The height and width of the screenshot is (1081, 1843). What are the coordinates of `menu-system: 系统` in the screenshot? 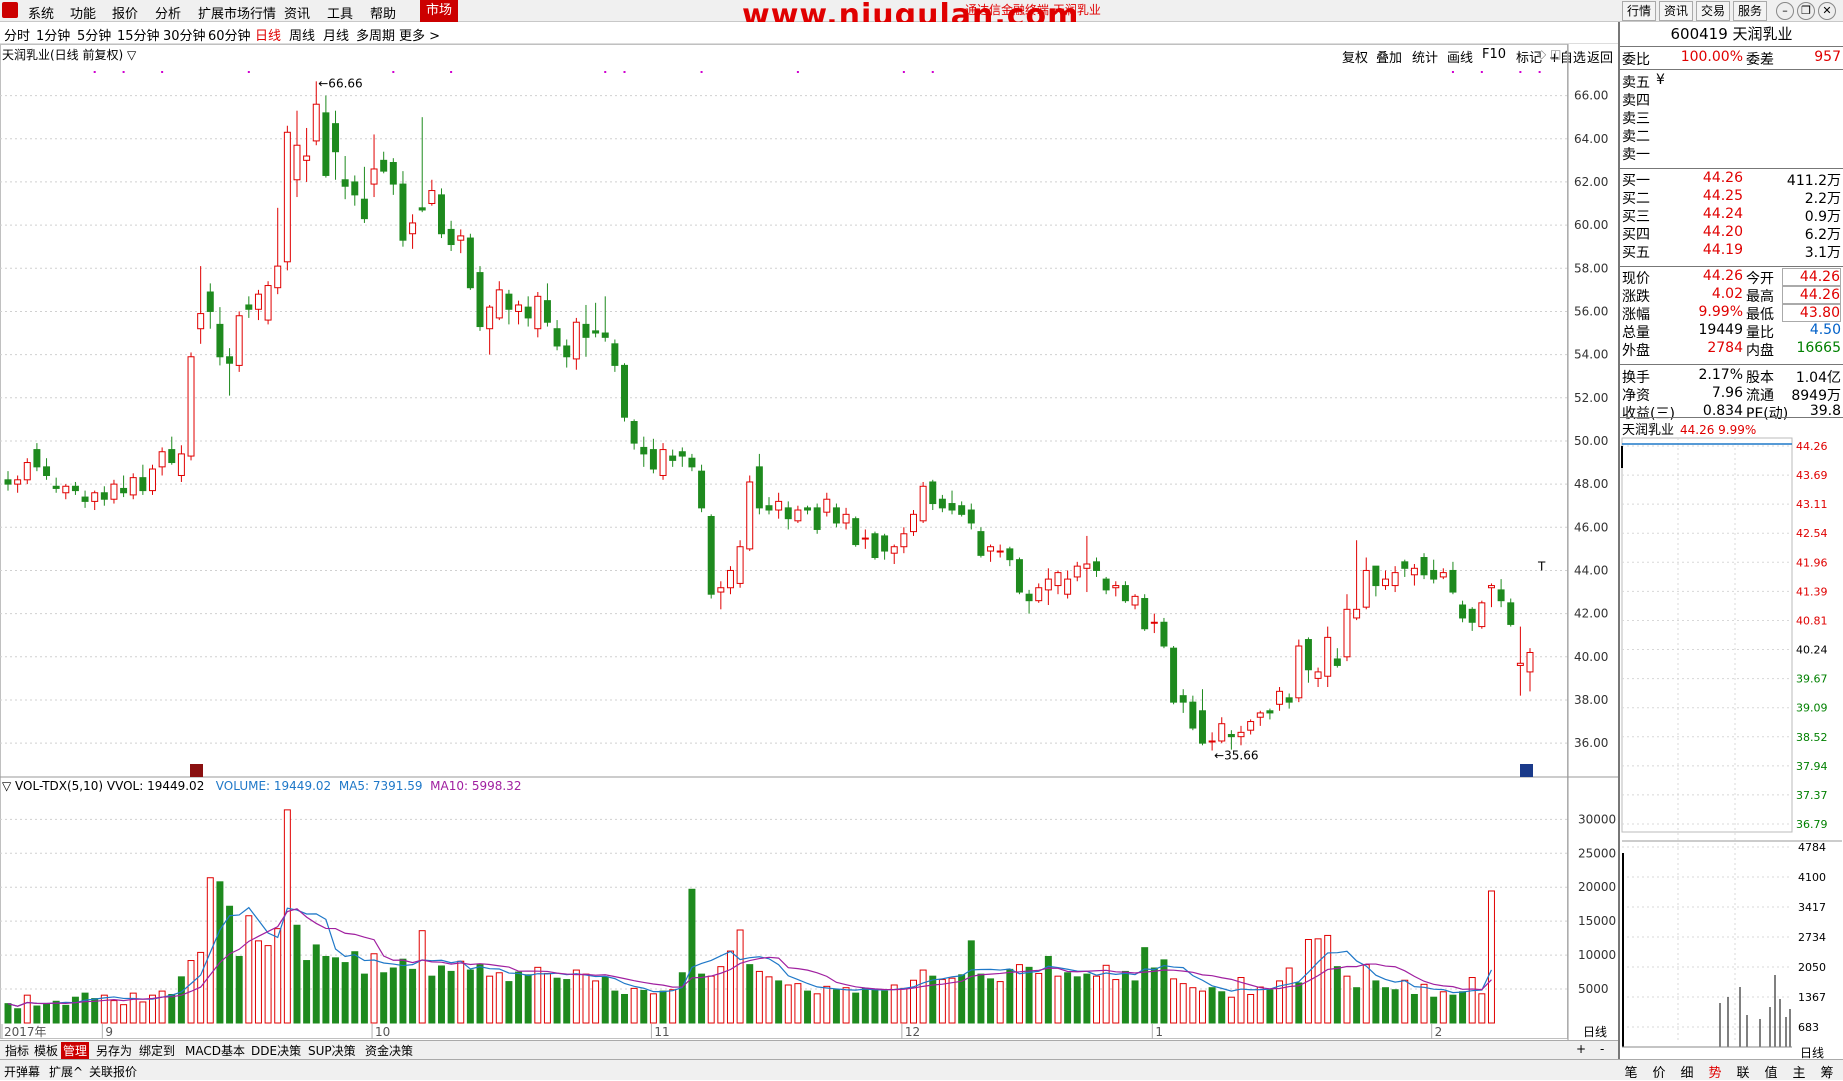 It's located at (41, 12).